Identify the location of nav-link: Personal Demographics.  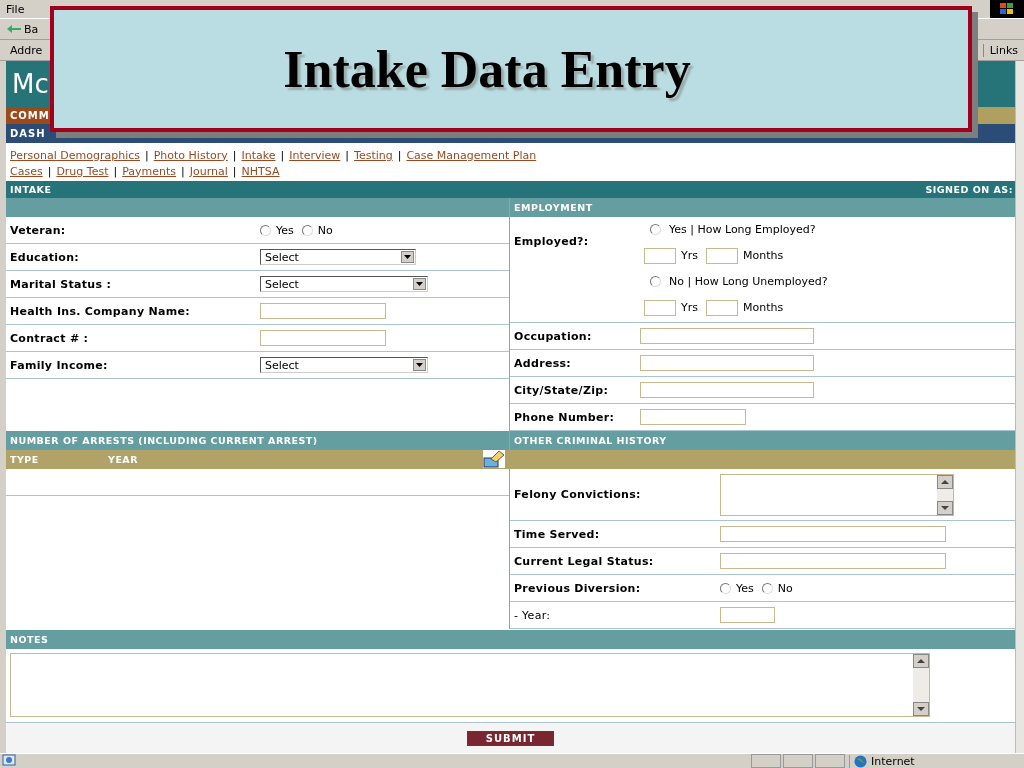
(75, 155).